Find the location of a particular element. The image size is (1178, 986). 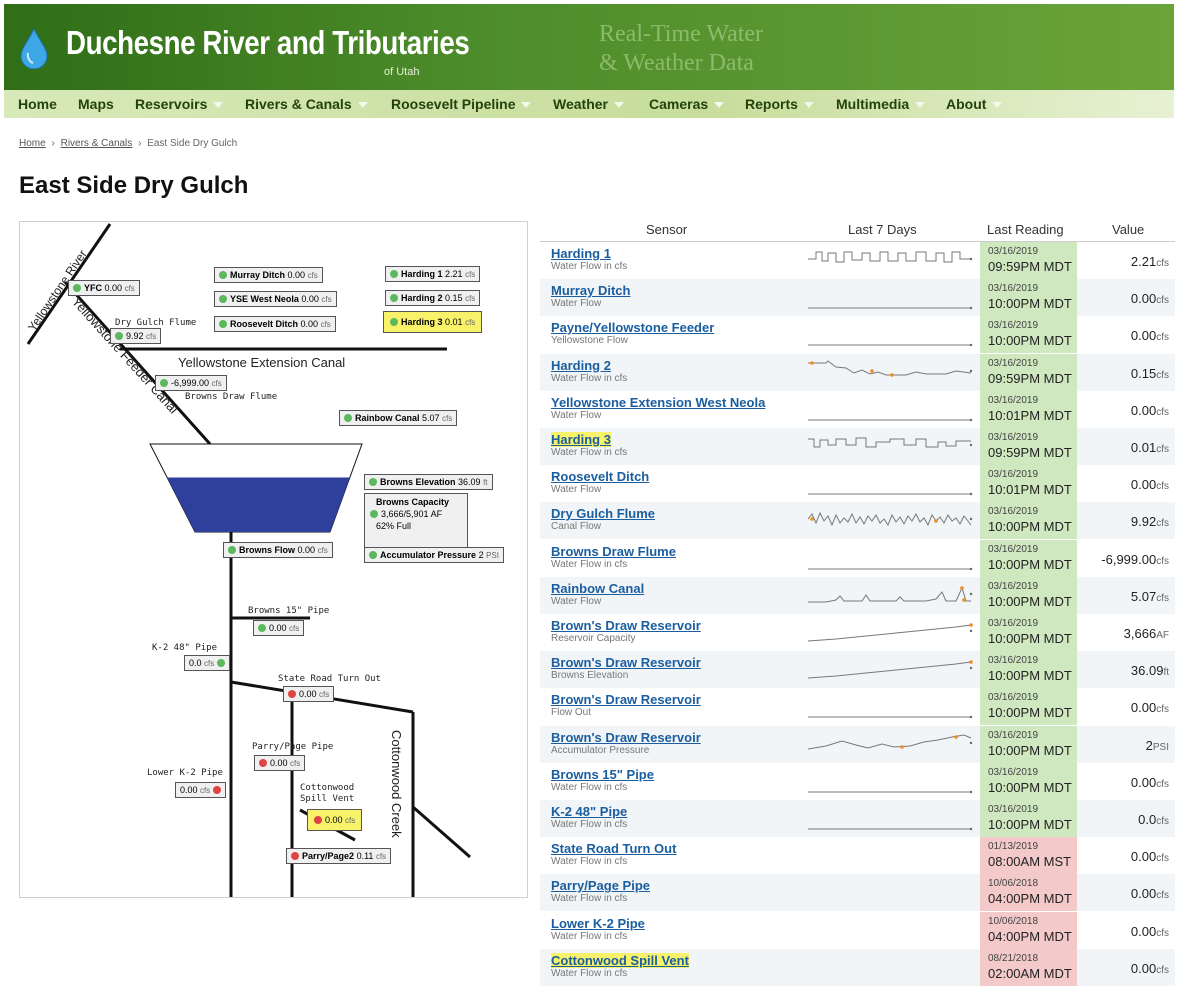

site-title: Duchesne River and Tributaries is located at coordinates (268, 43).